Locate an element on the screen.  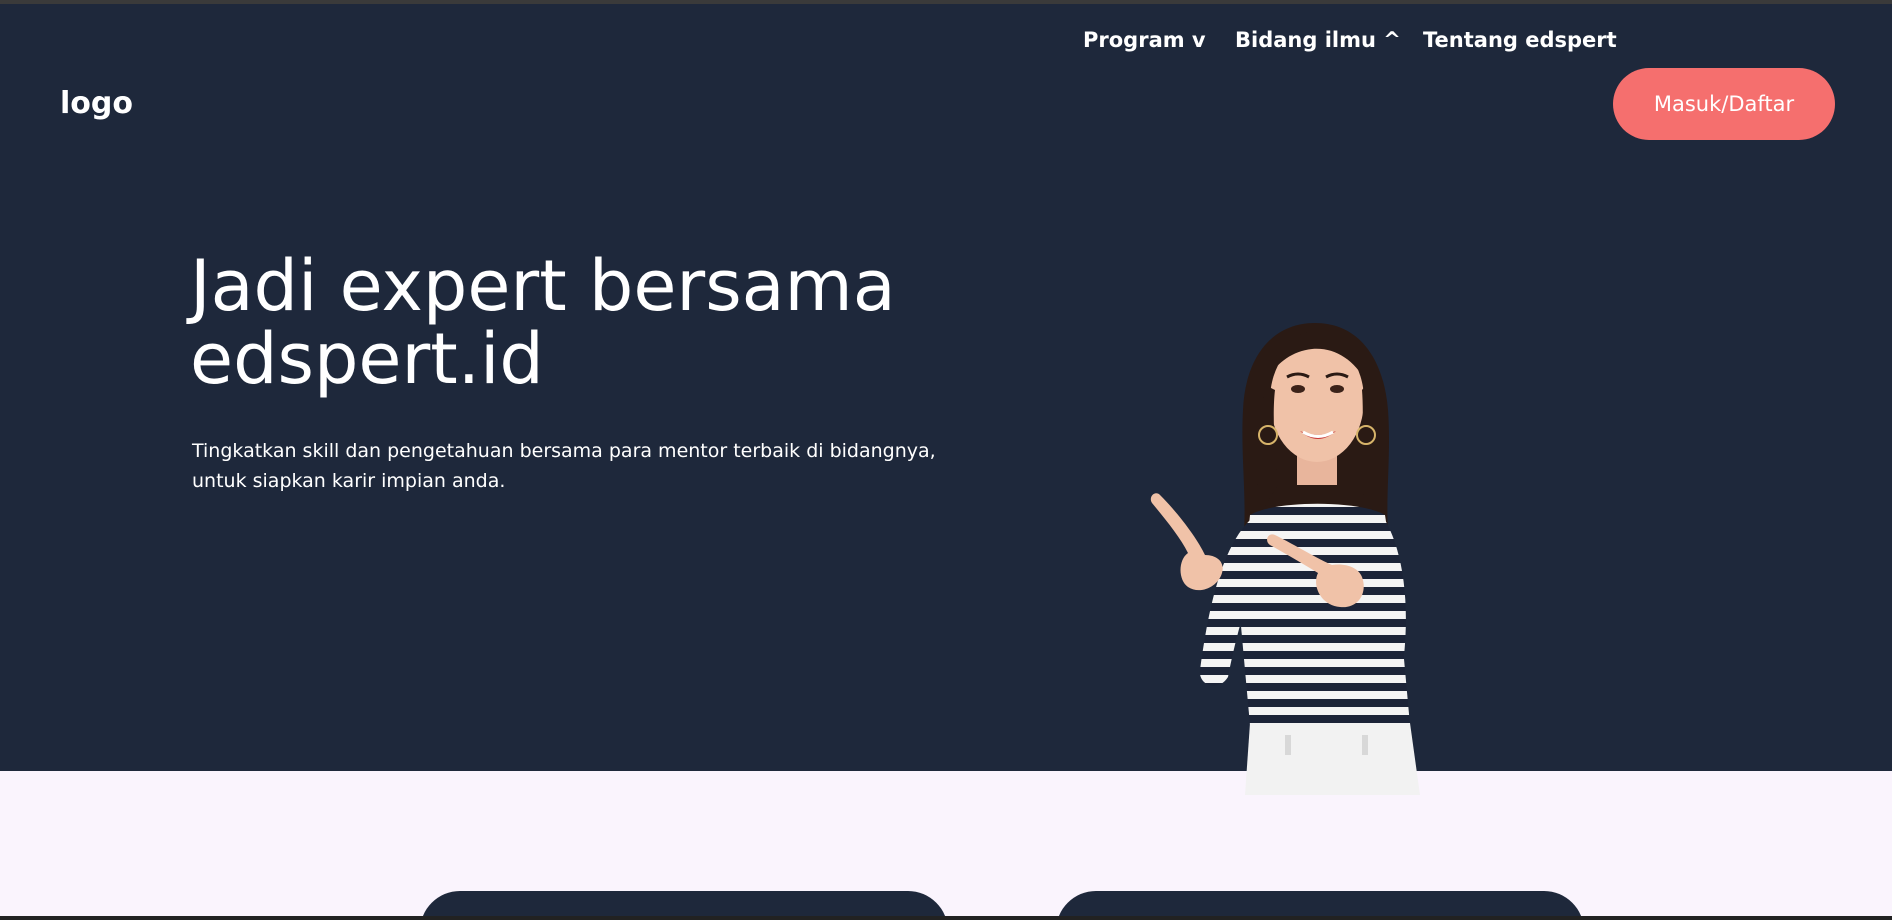
hero-headline-line-1: Jadi expert bersama is located at coordinates (543, 286).